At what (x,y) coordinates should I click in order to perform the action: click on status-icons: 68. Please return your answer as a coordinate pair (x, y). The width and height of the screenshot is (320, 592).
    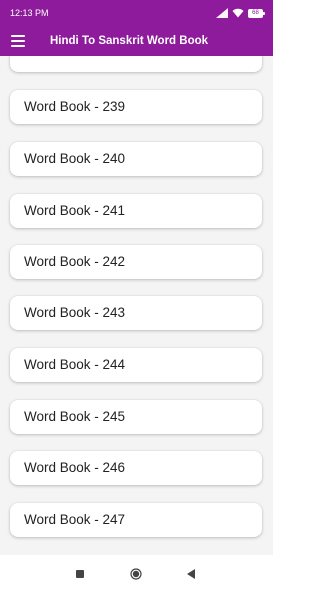
    Looking at the image, I should click on (240, 13).